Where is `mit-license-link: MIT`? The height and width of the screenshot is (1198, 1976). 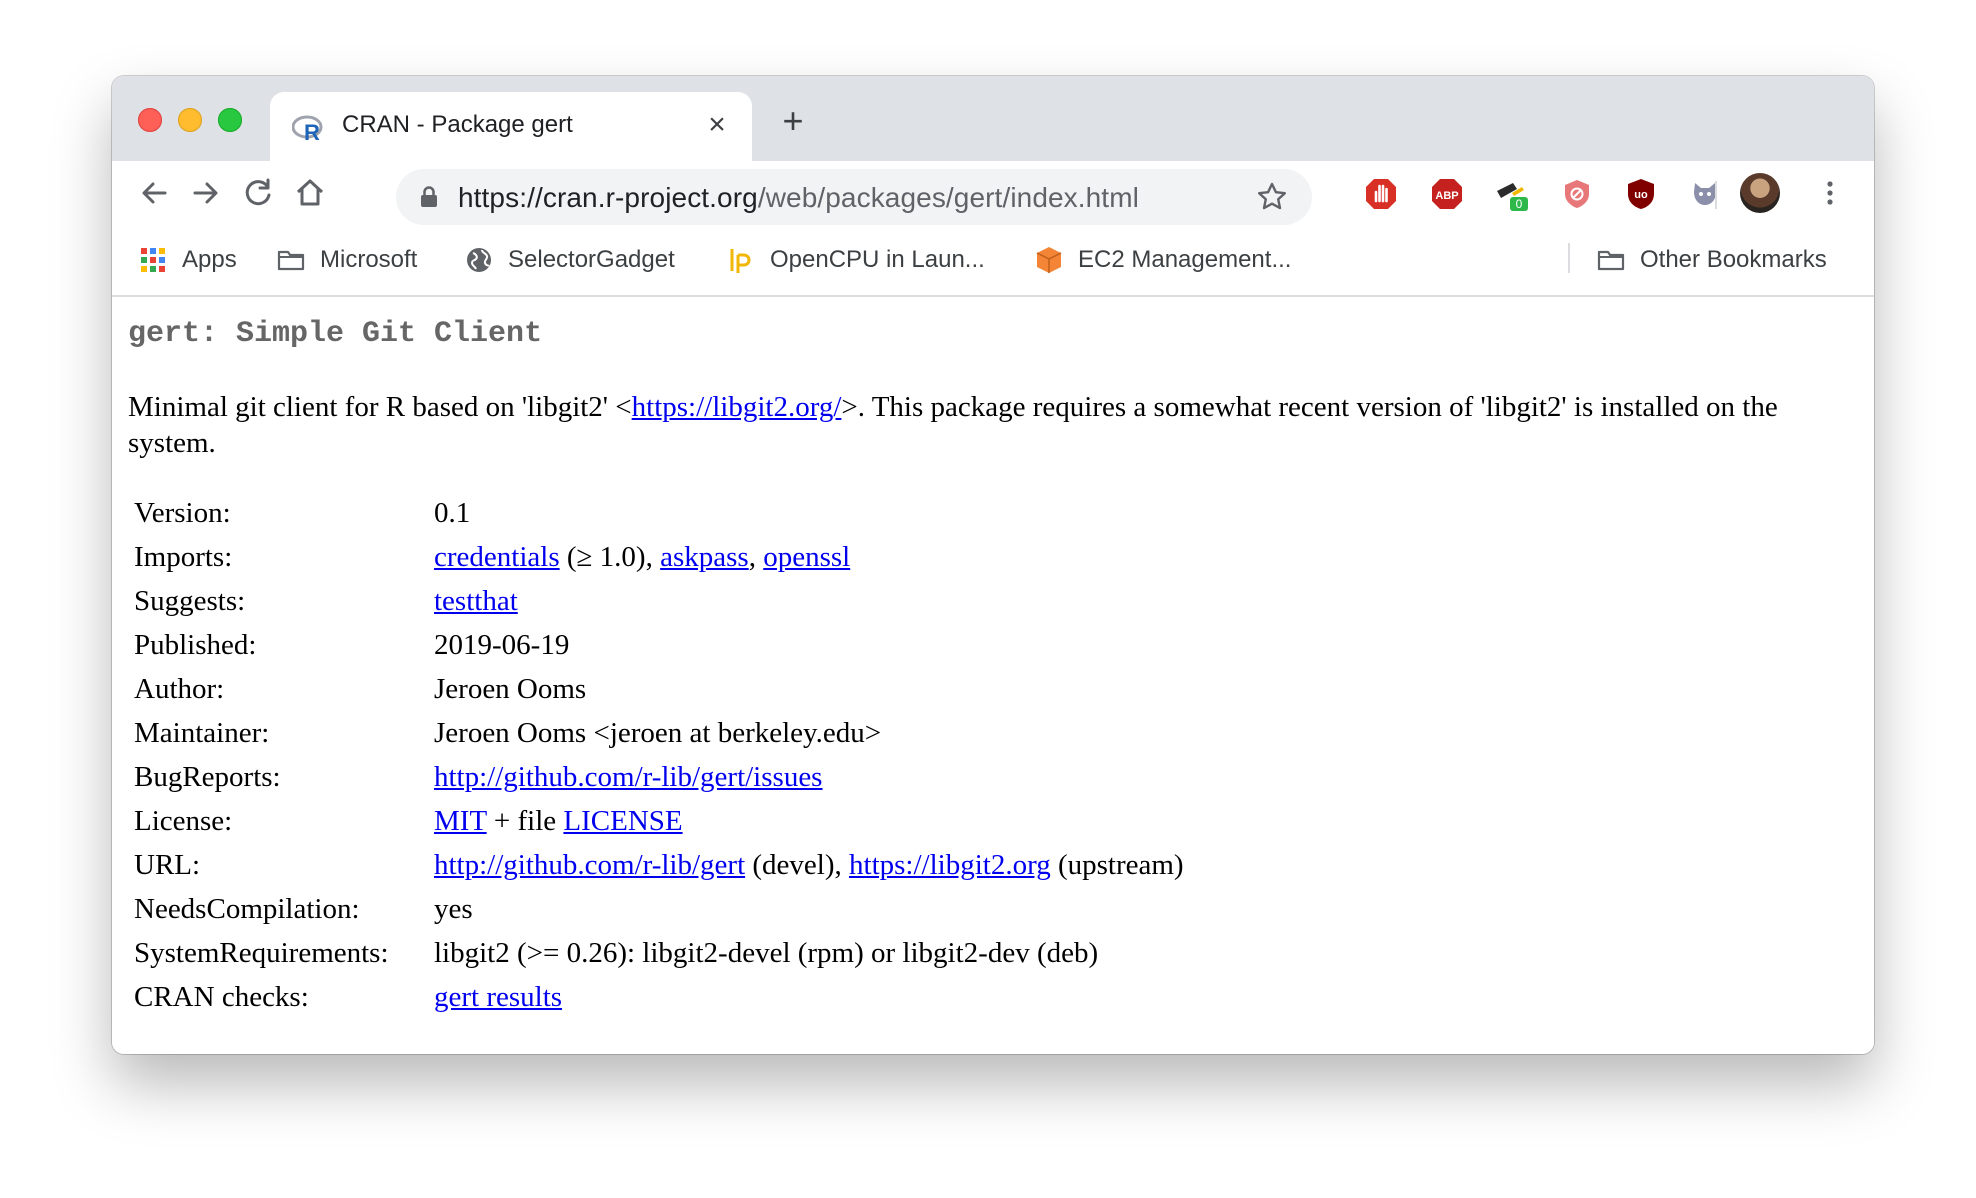
mit-license-link: MIT is located at coordinates (460, 821).